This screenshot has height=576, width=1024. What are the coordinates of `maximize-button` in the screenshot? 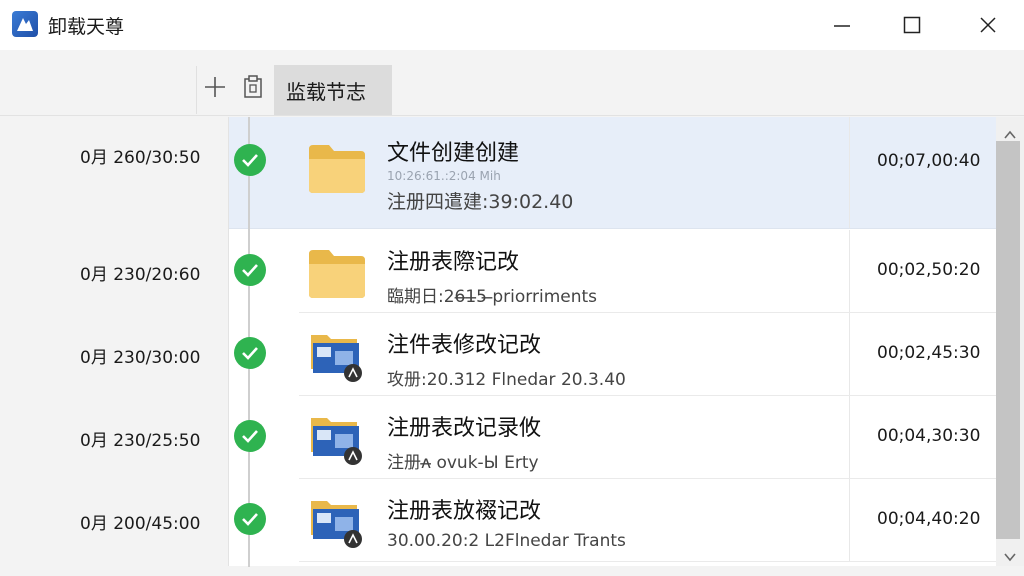 It's located at (912, 25).